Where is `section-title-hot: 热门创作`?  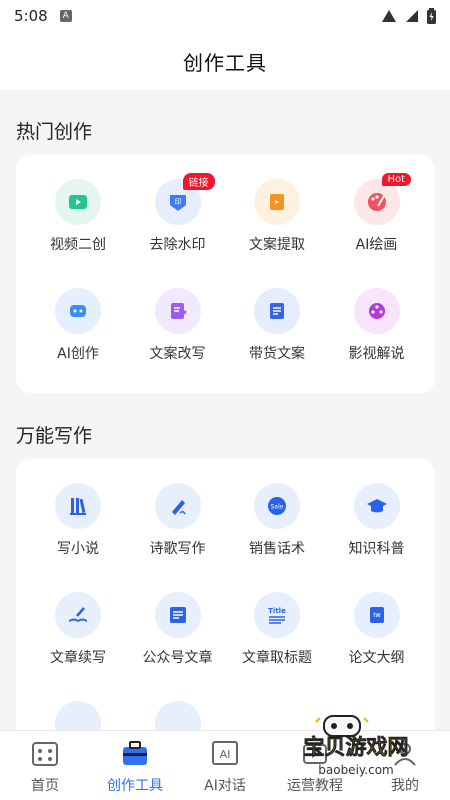 section-title-hot: 热门创作 is located at coordinates (54, 132).